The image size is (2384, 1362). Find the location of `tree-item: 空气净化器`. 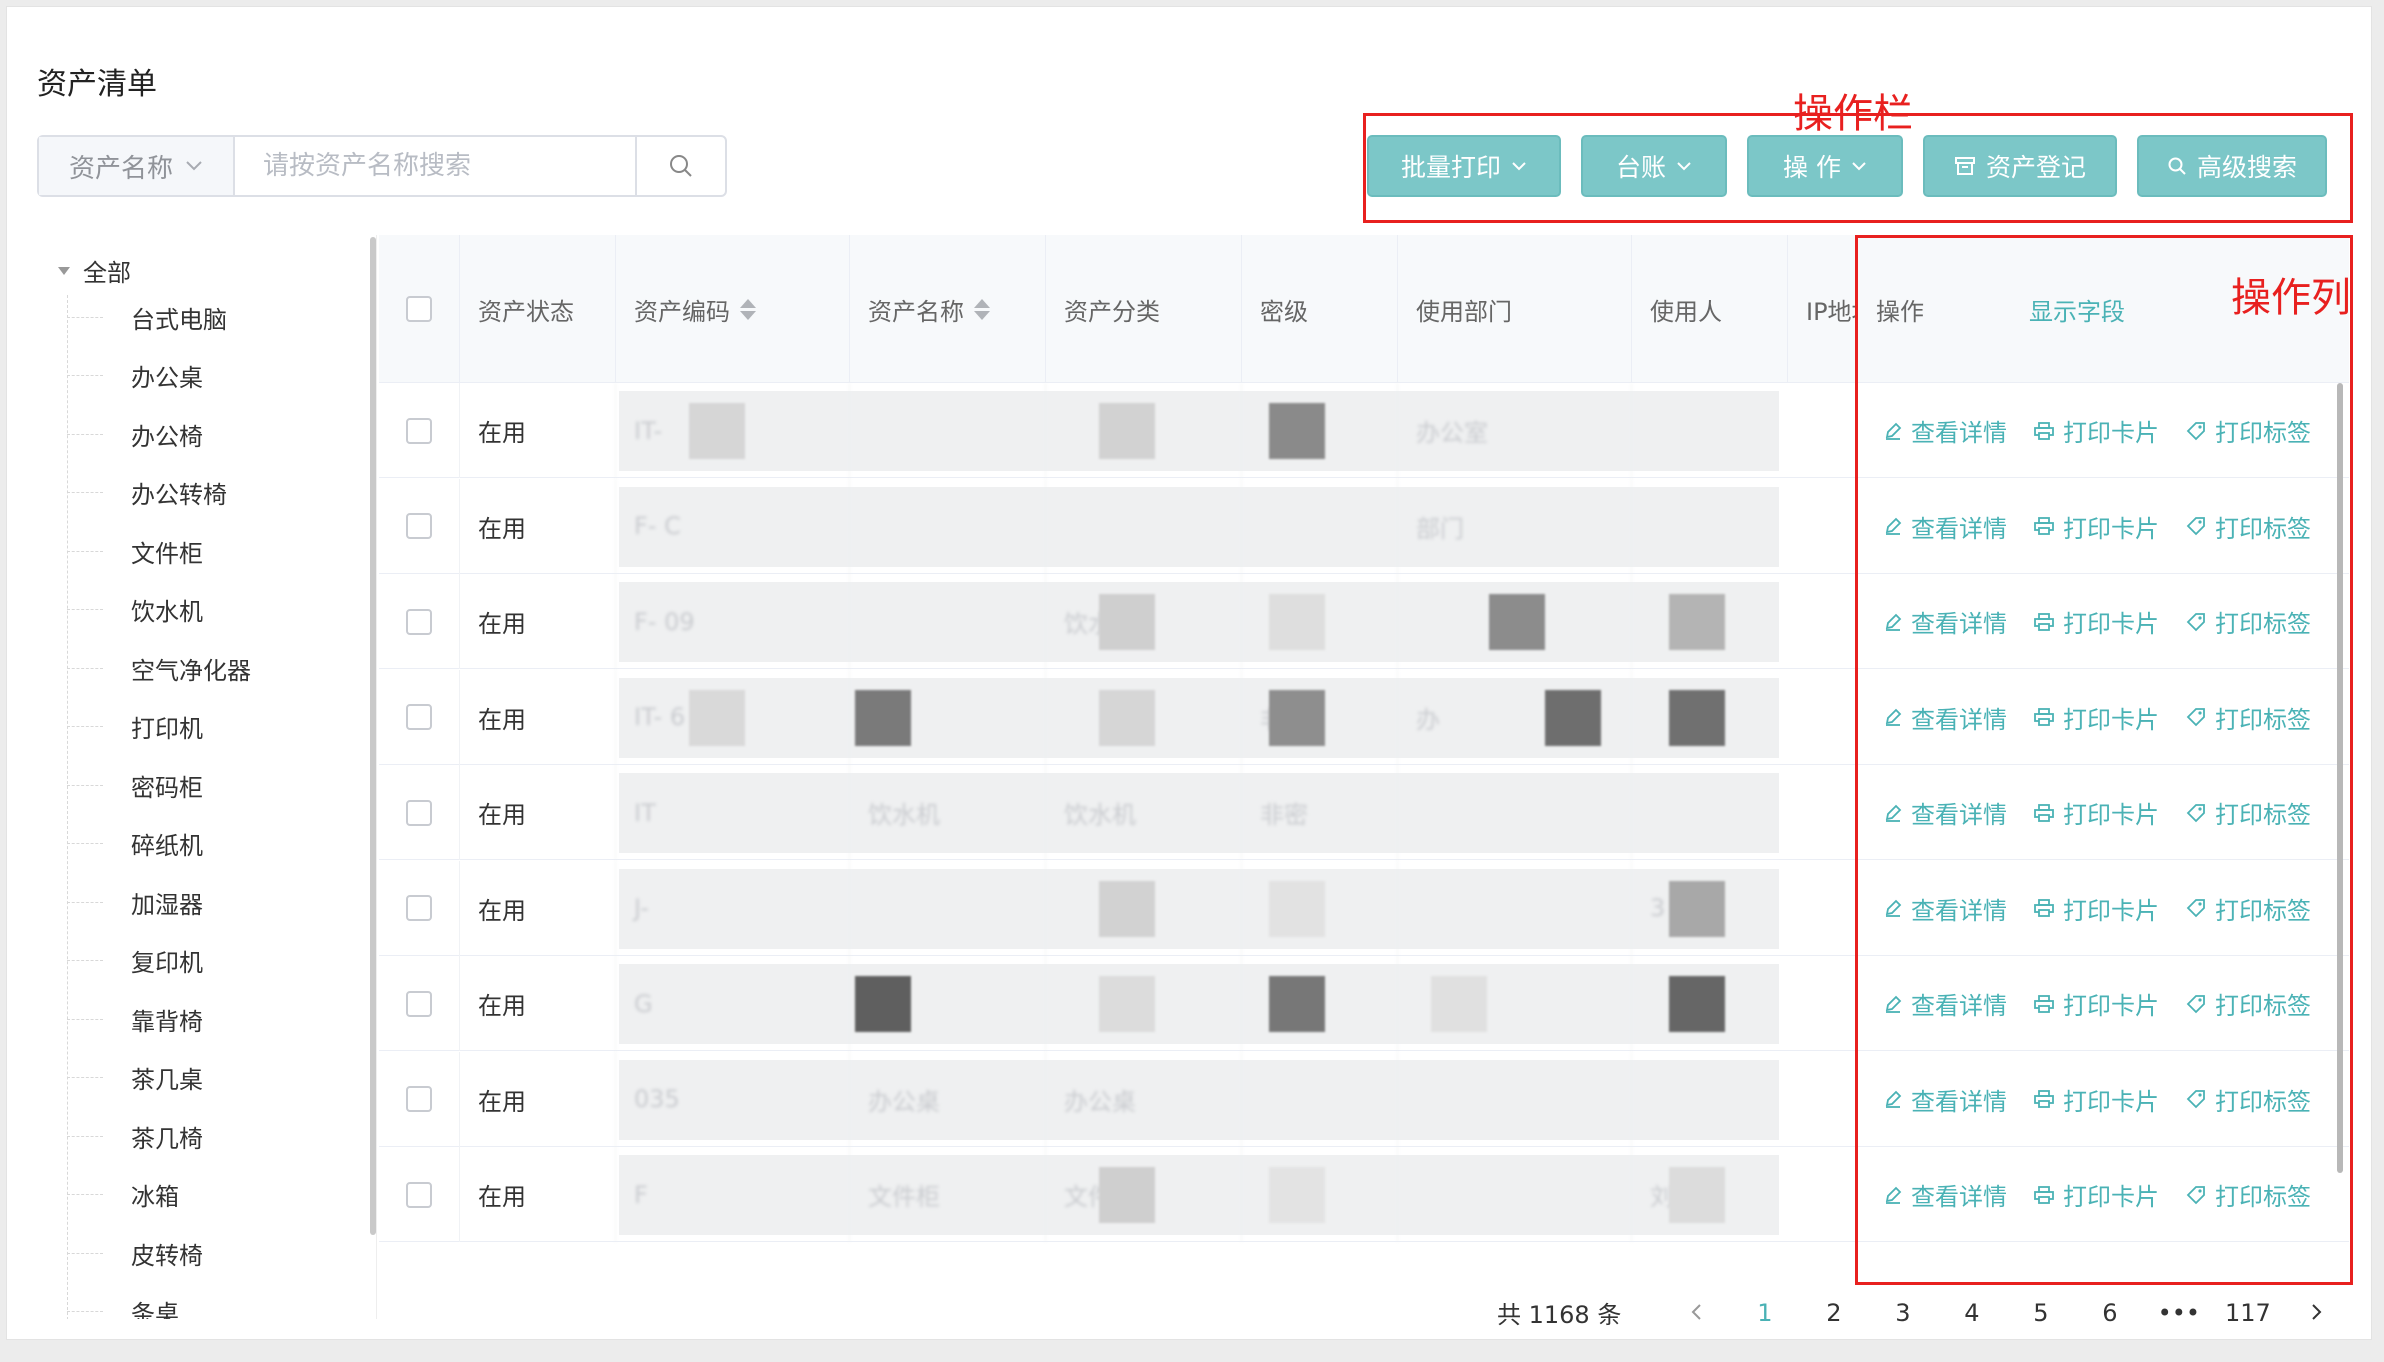

tree-item: 空气净化器 is located at coordinates (159, 668).